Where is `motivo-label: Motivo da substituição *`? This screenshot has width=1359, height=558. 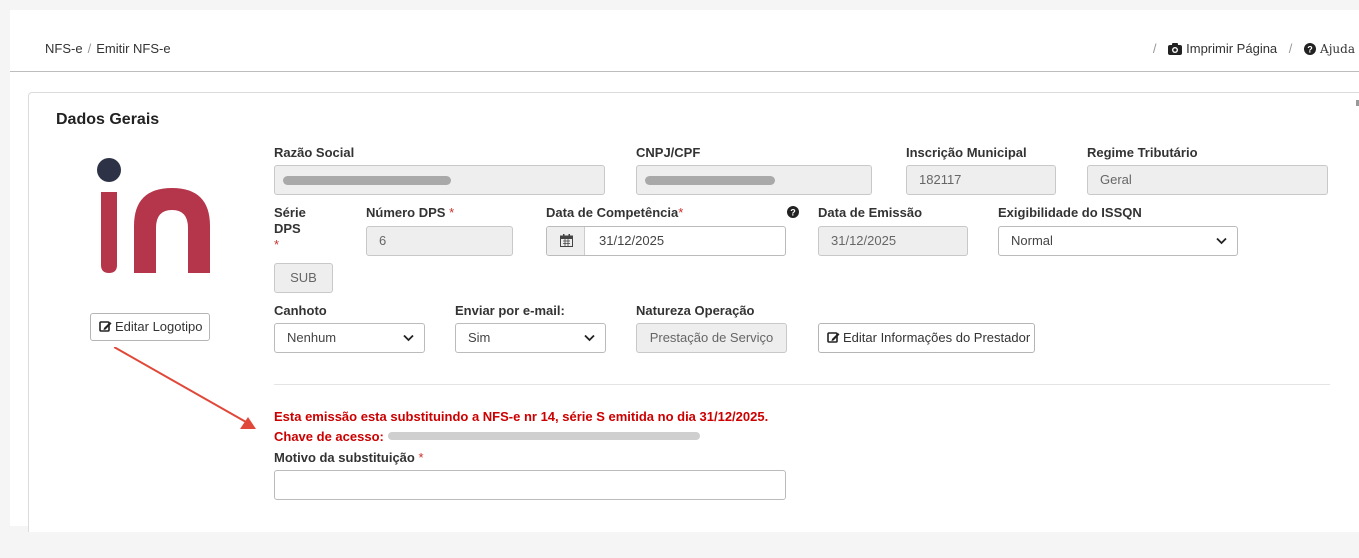 motivo-label: Motivo da substituição * is located at coordinates (349, 457).